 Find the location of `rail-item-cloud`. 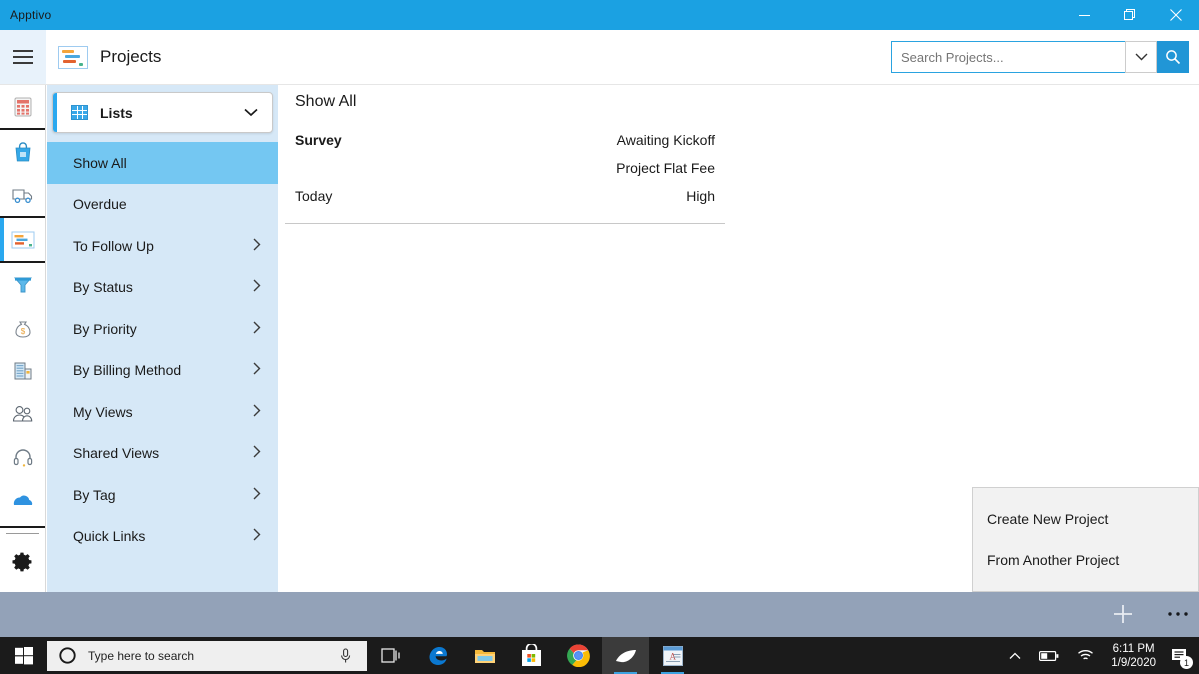

rail-item-cloud is located at coordinates (22, 499).